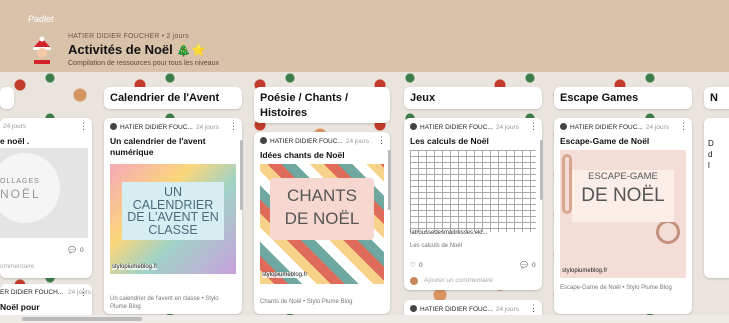 The image size is (729, 323). I want to click on column-header-partial-right: N, so click(716, 98).